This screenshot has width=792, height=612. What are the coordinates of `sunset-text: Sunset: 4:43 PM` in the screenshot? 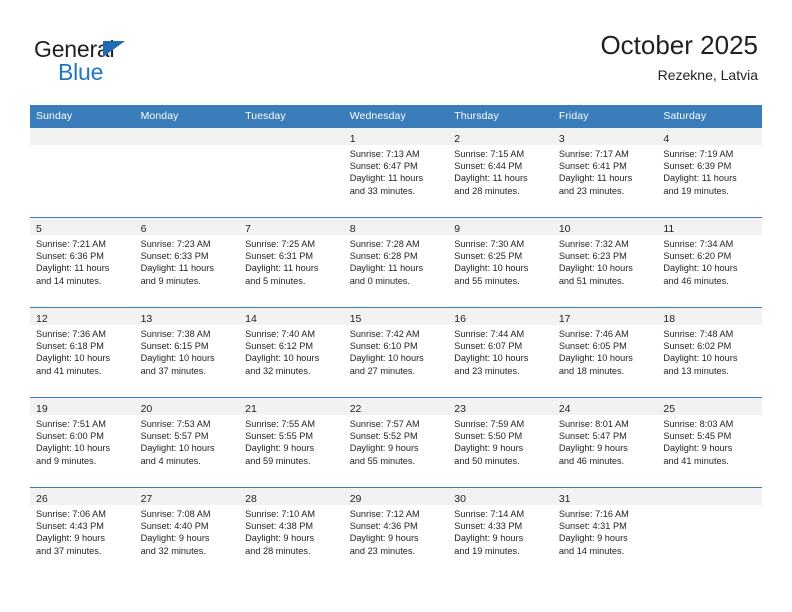 It's located at (70, 526).